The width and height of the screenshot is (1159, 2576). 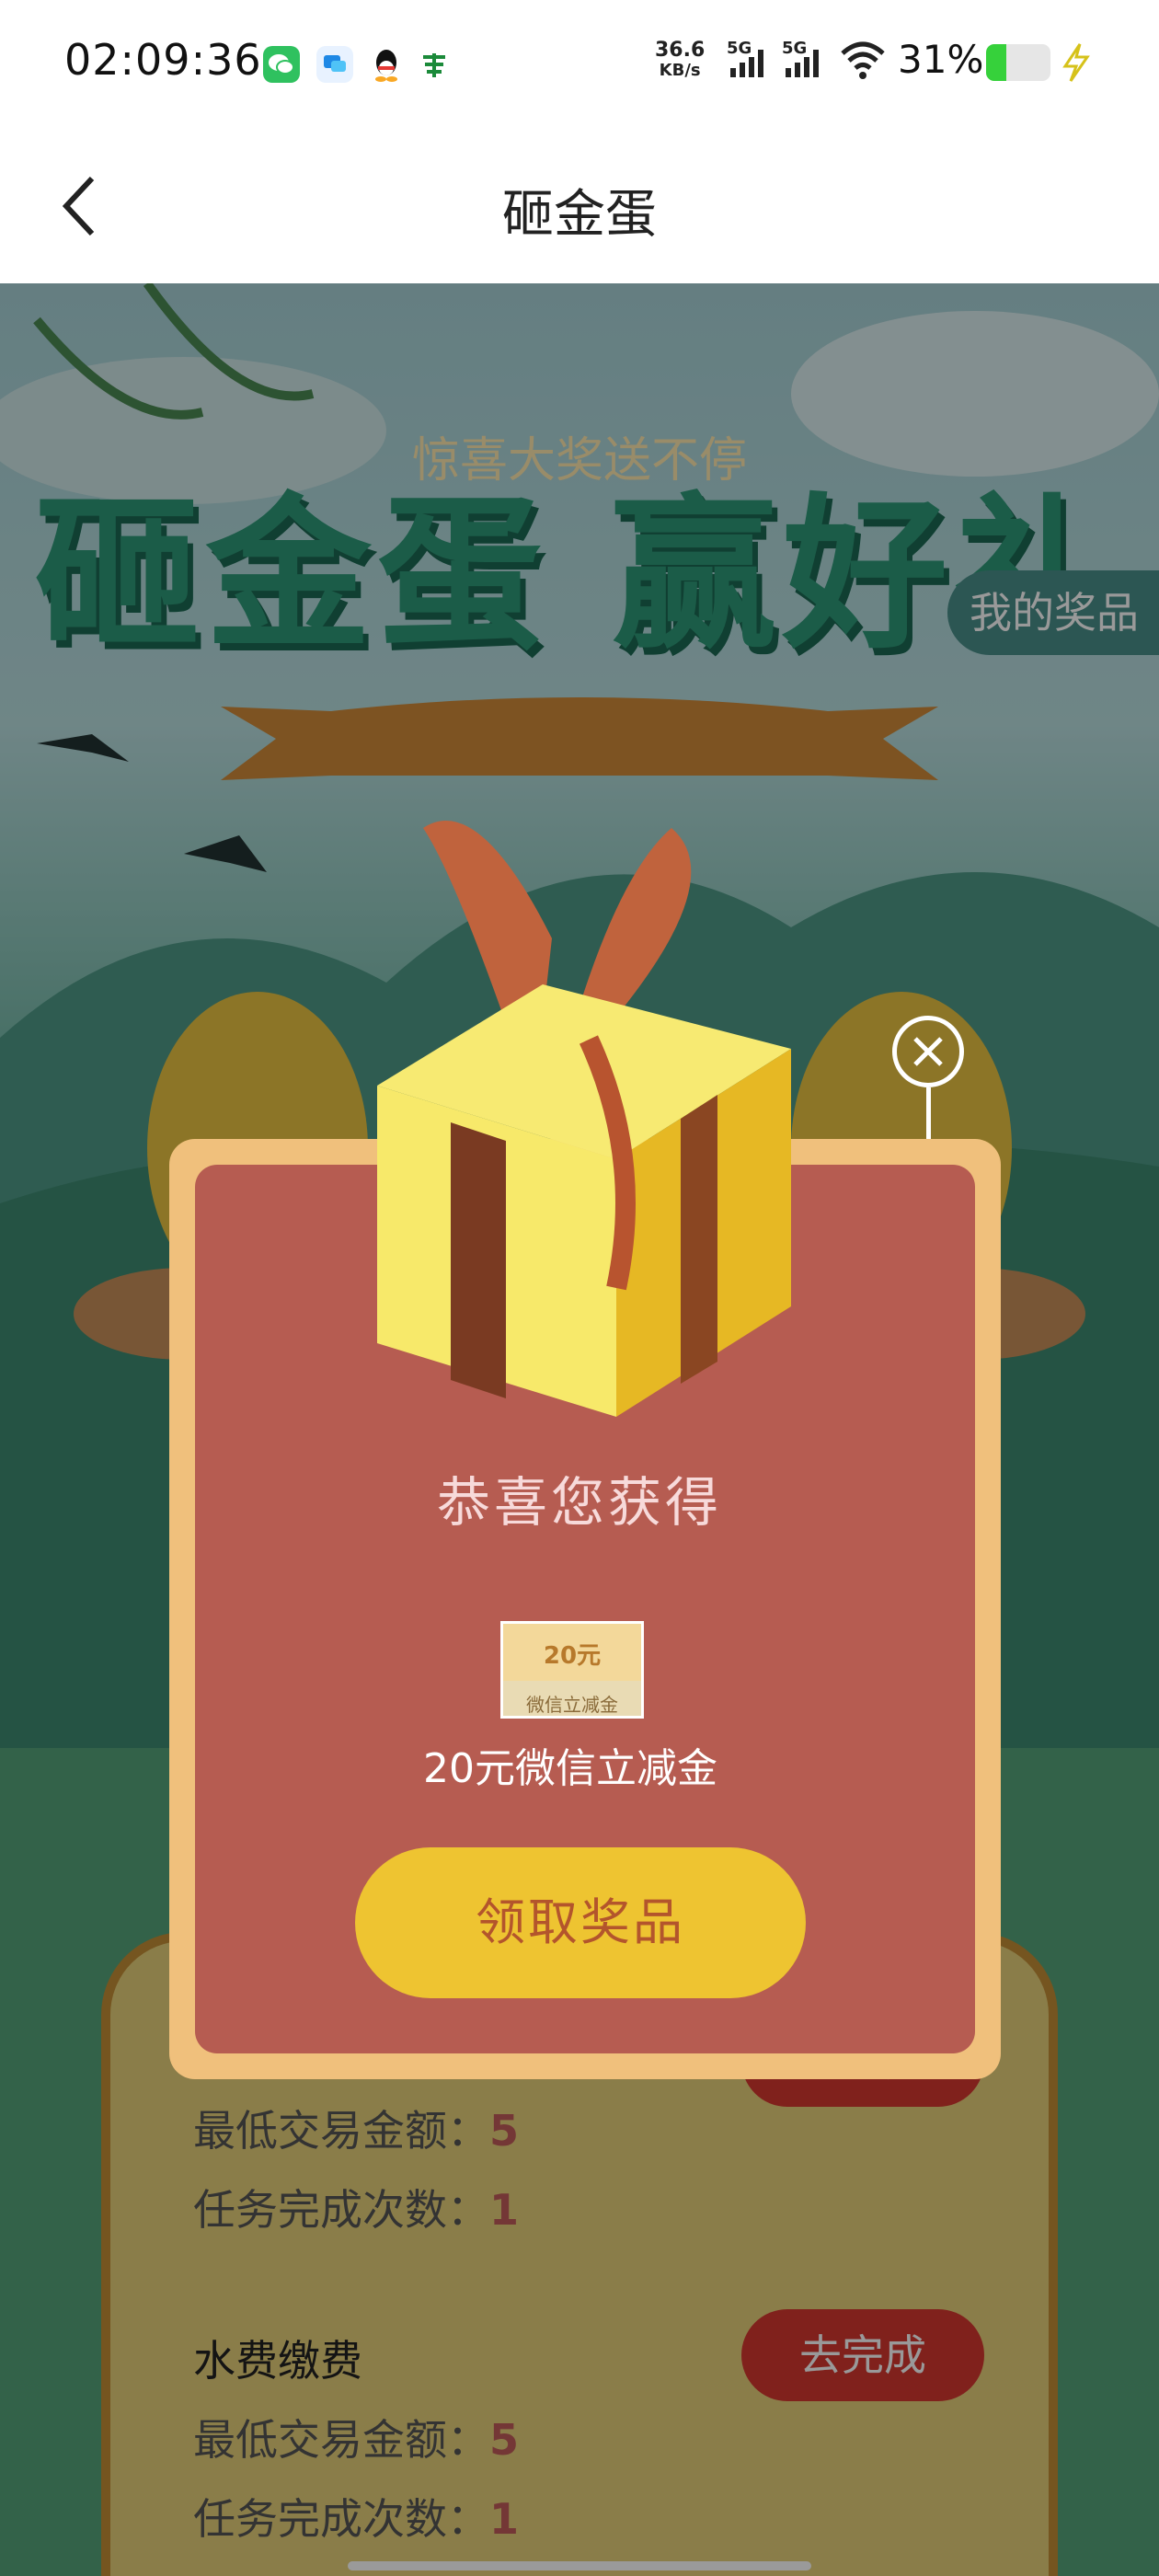 What do you see at coordinates (996, 62) in the screenshot?
I see `battery-level` at bounding box center [996, 62].